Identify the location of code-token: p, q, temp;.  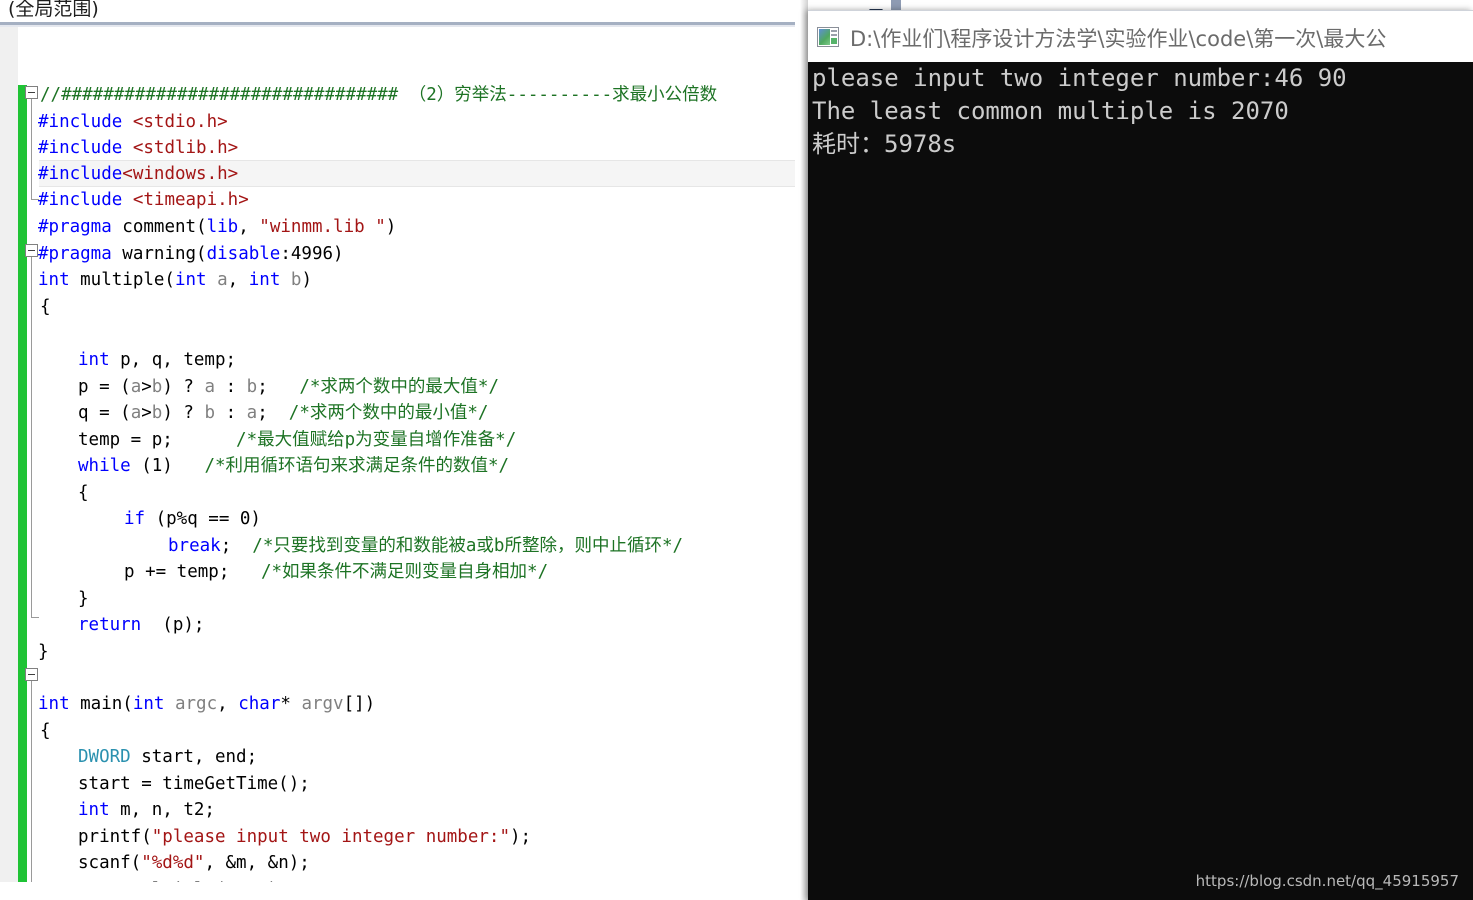
(173, 360).